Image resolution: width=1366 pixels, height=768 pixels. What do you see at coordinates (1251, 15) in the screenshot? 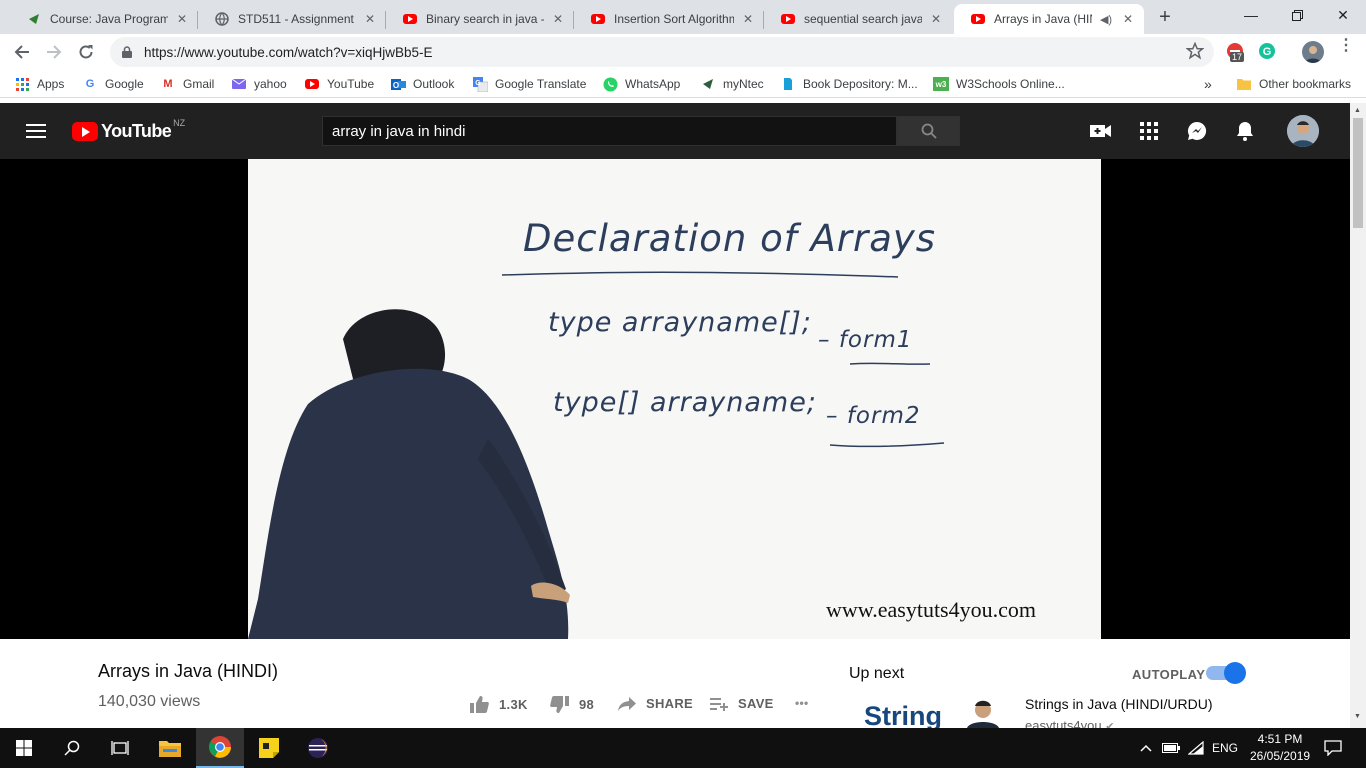
I see `minimize-button: —` at bounding box center [1251, 15].